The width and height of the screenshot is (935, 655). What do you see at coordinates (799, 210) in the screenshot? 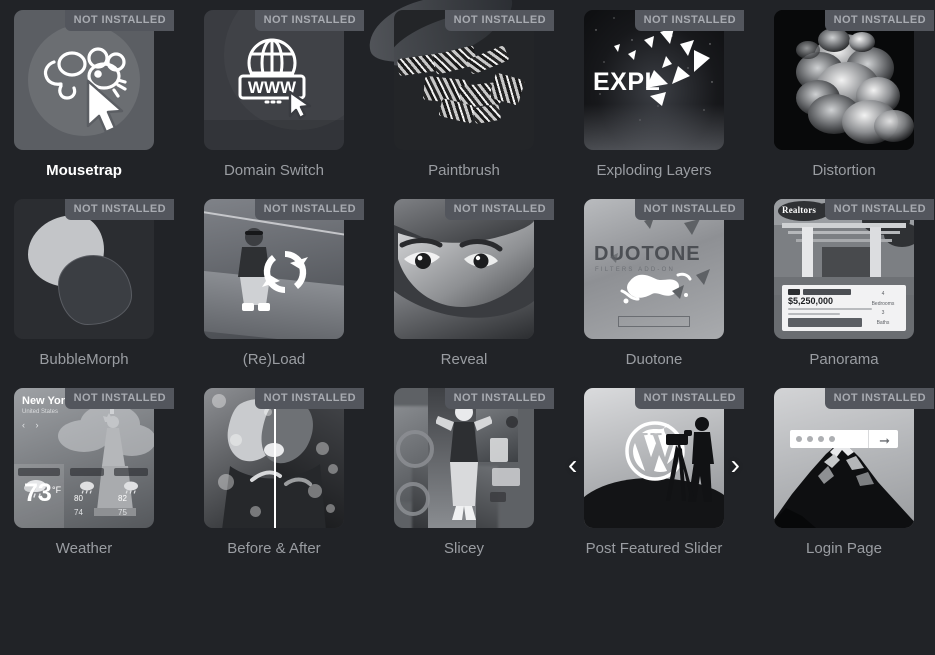
I see `realtors-brand: Realtors` at bounding box center [799, 210].